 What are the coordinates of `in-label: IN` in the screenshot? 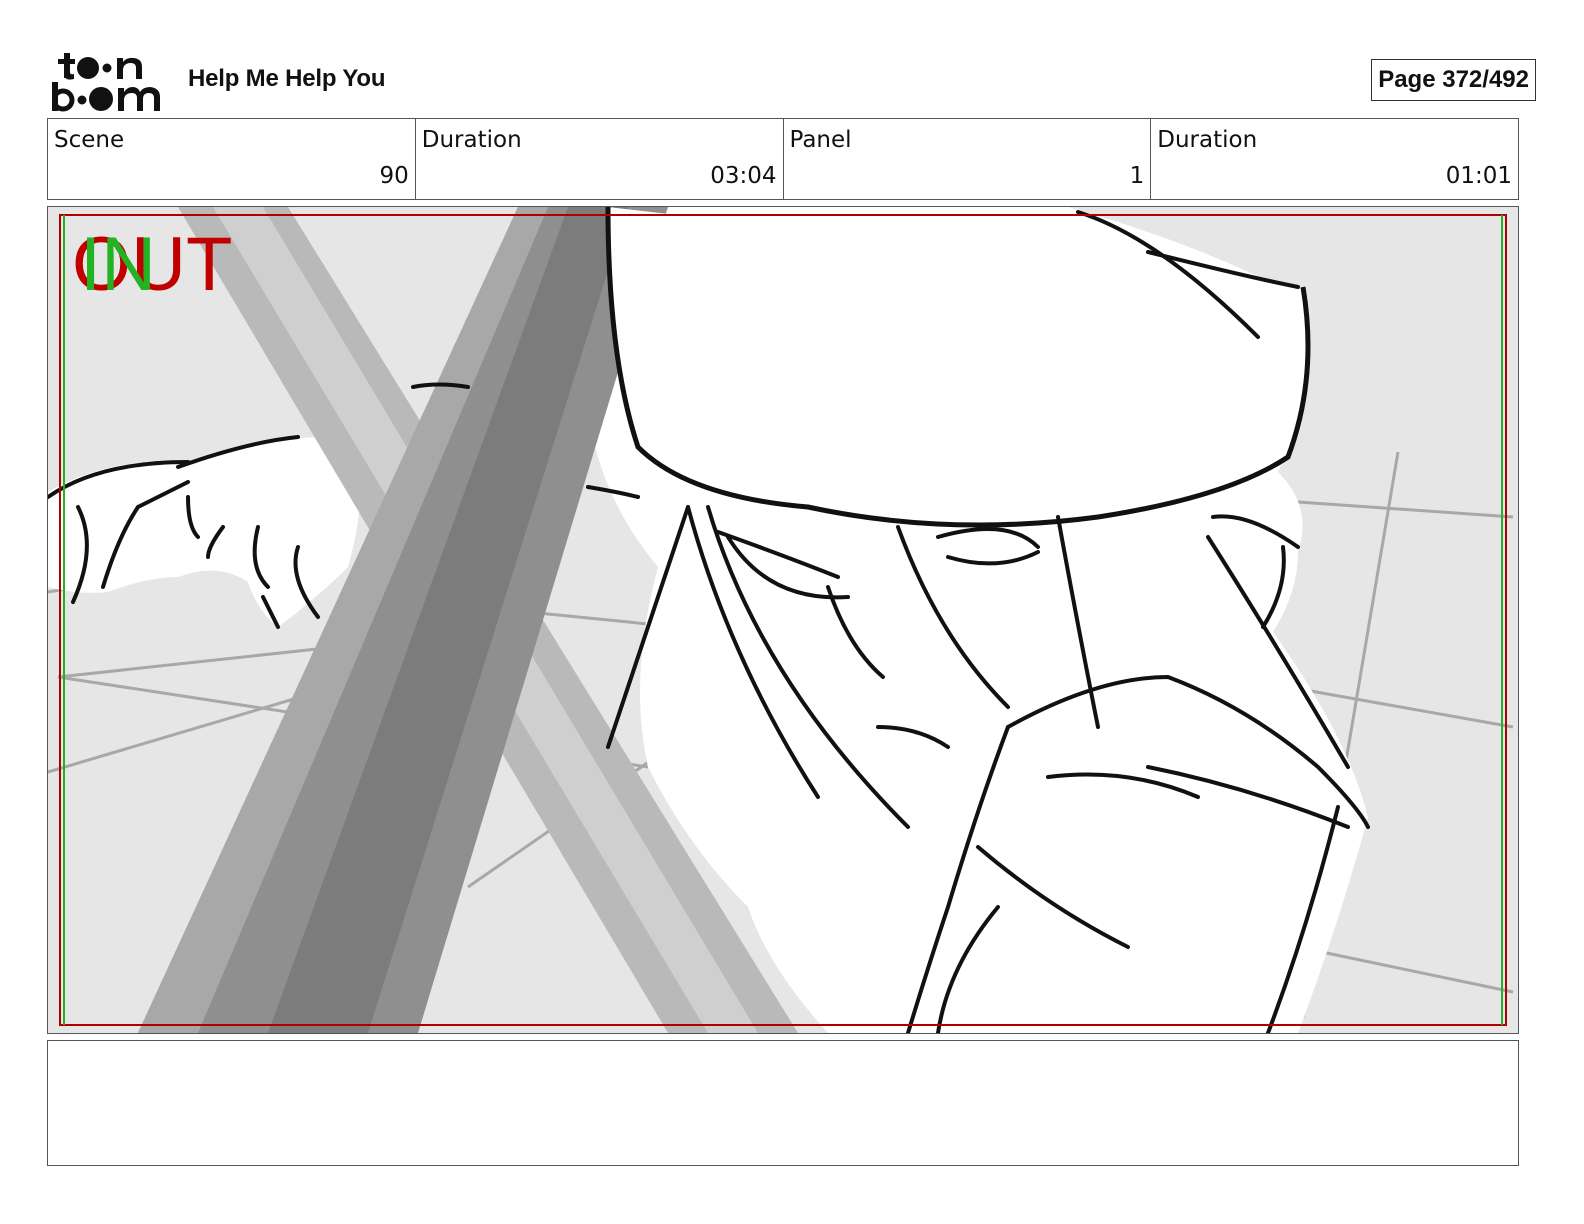 It's located at (118, 264).